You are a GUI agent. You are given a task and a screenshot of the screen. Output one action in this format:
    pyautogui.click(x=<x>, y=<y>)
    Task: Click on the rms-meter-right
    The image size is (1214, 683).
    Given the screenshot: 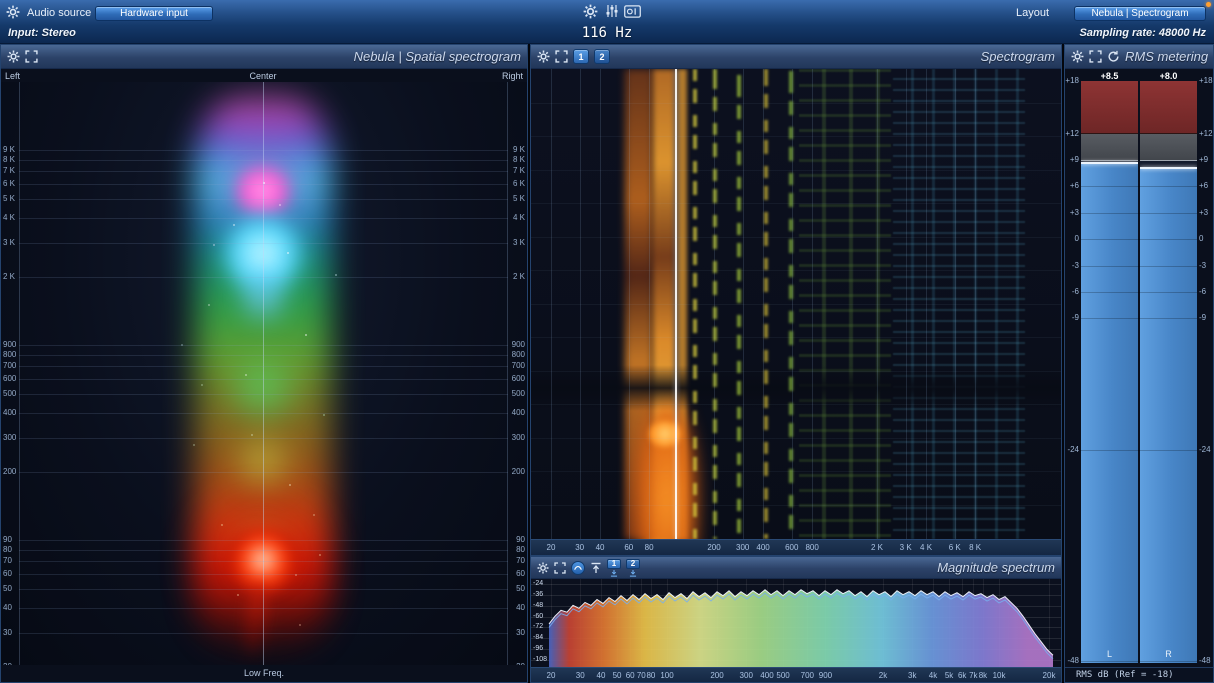 What is the action you would take?
    pyautogui.click(x=1168, y=372)
    